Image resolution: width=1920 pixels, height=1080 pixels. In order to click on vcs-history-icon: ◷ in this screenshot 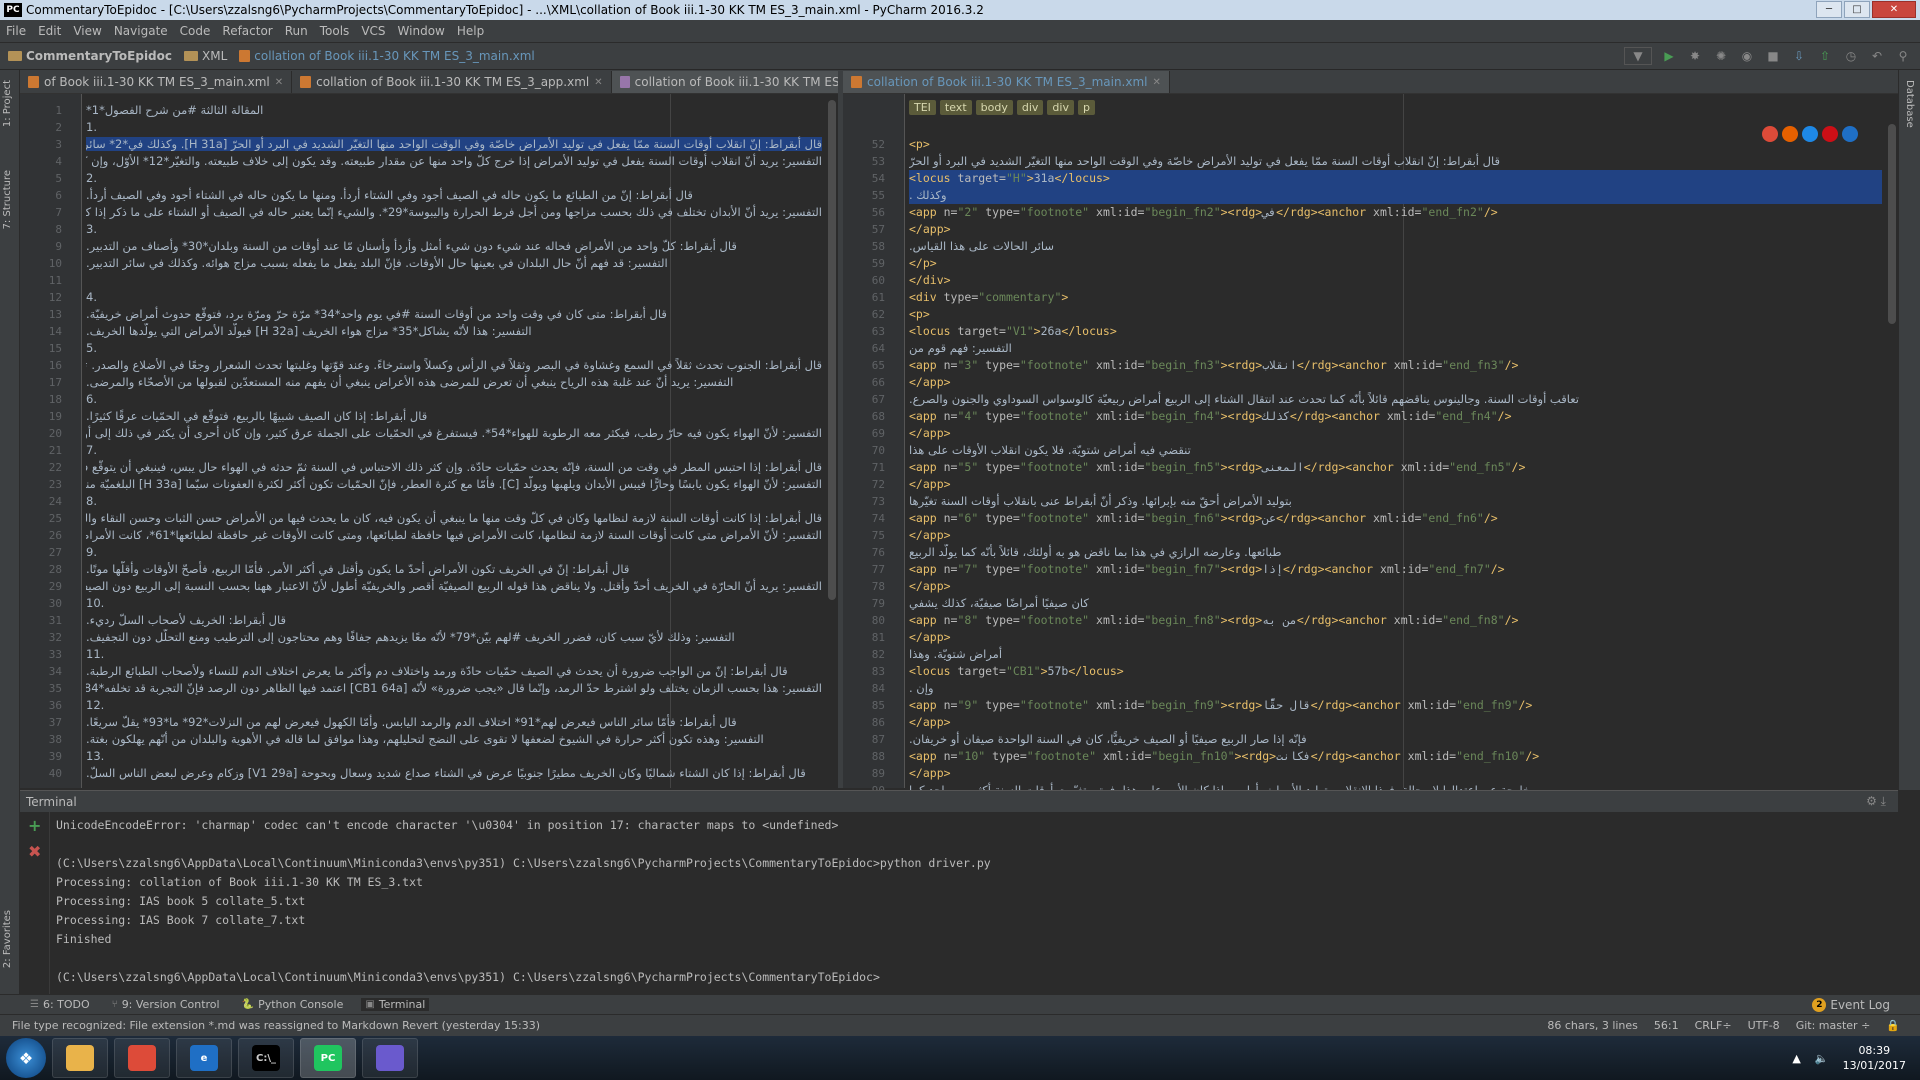, I will do `click(1851, 56)`.